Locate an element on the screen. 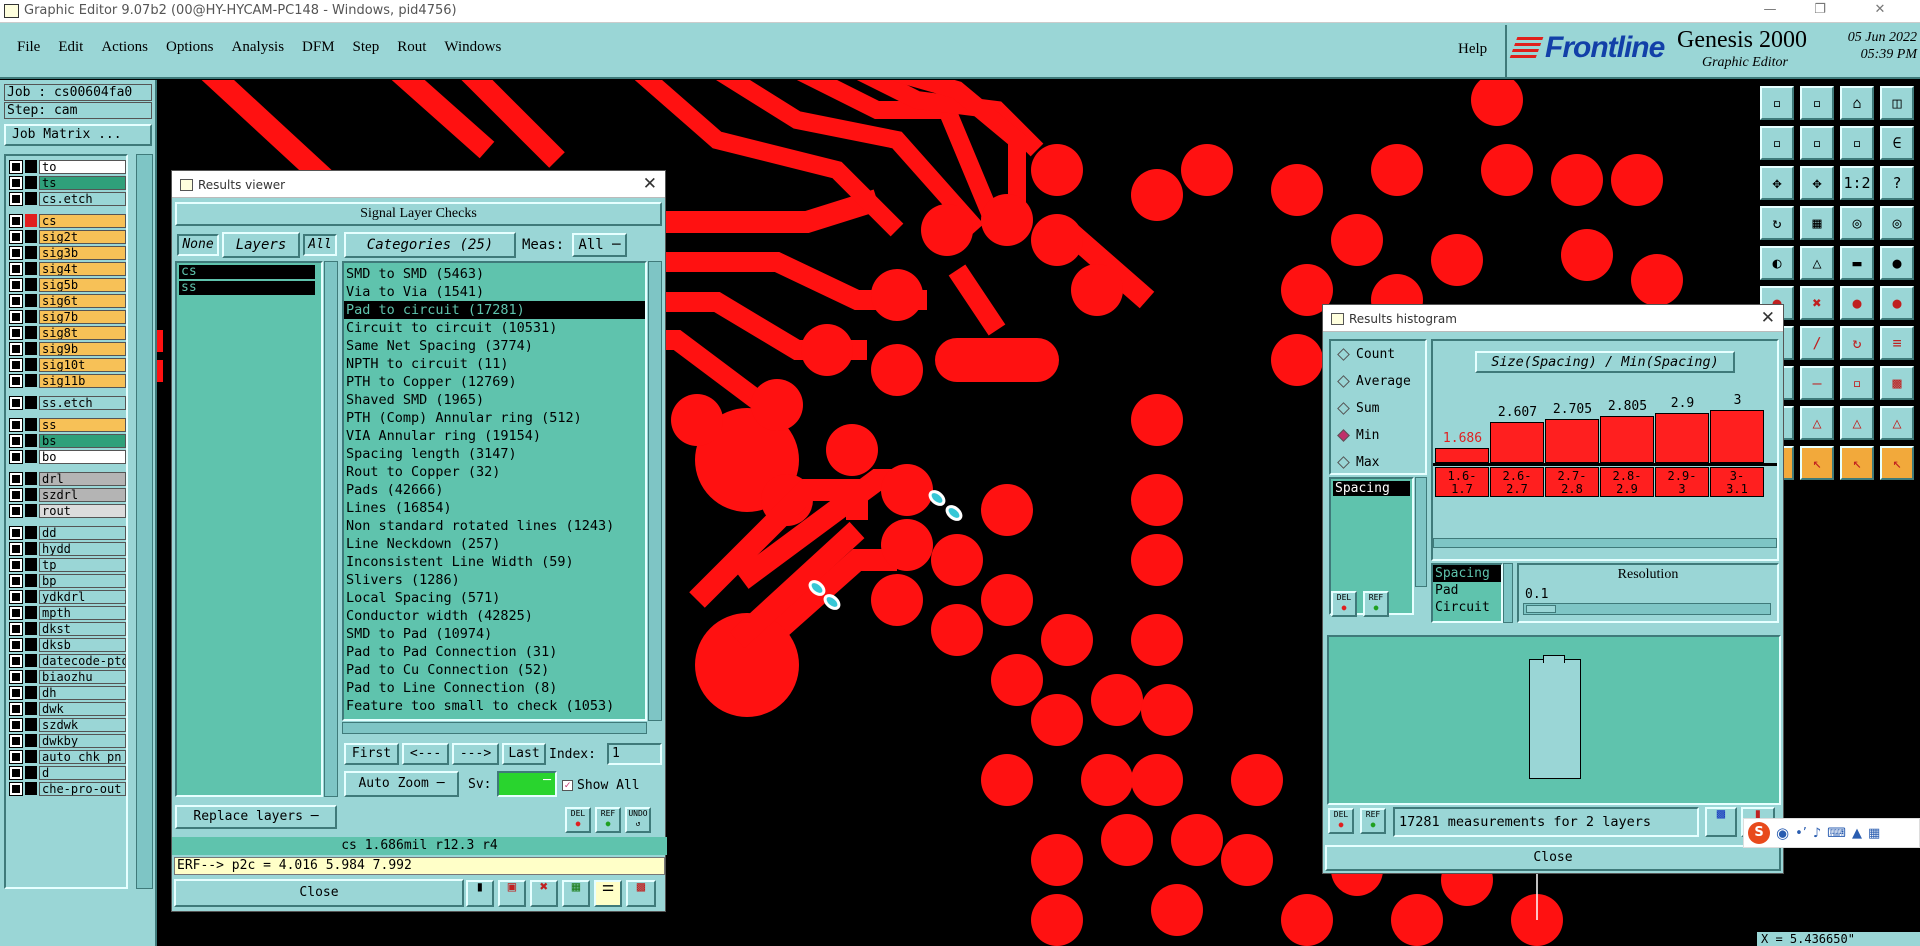 Image resolution: width=1920 pixels, height=946 pixels. layer-name: tp is located at coordinates (82, 564).